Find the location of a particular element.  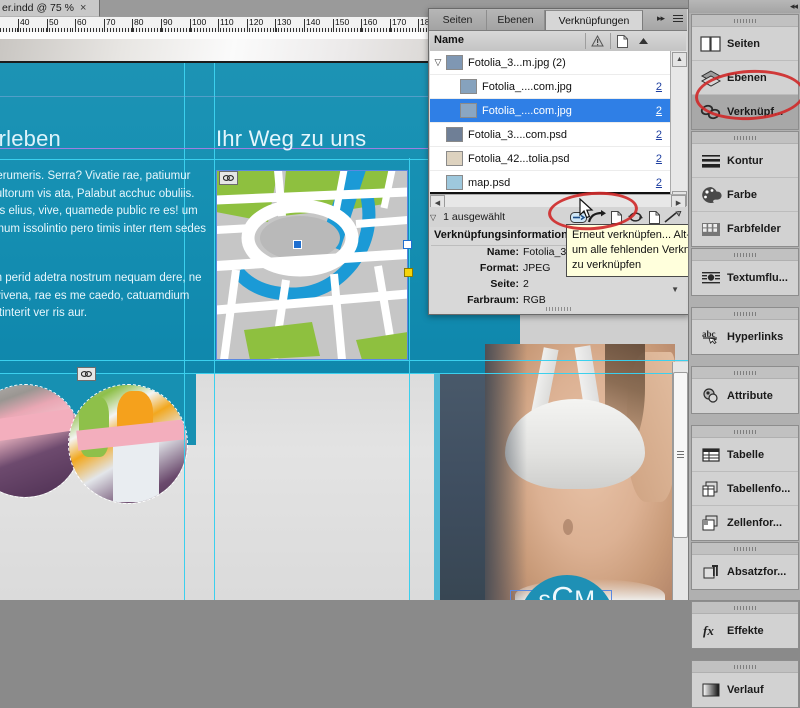

info-value: JPEG is located at coordinates (537, 268).